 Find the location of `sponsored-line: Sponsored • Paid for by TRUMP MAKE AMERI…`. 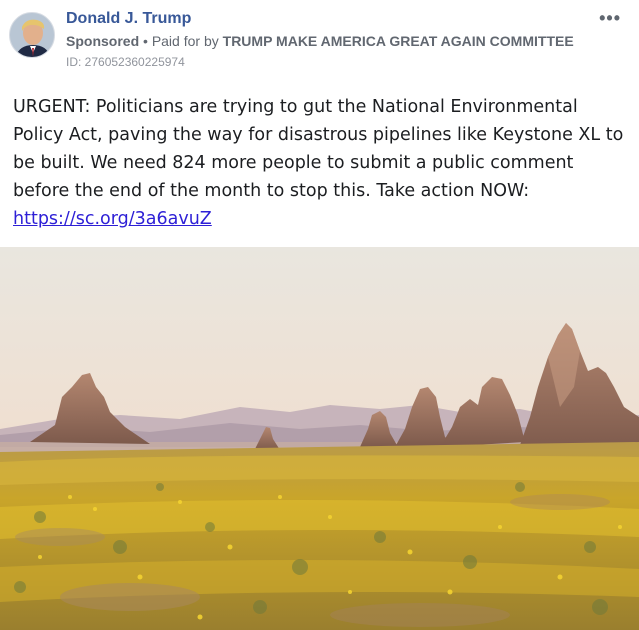

sponsored-line: Sponsored • Paid for by TRUMP MAKE AMERI… is located at coordinates (320, 41).